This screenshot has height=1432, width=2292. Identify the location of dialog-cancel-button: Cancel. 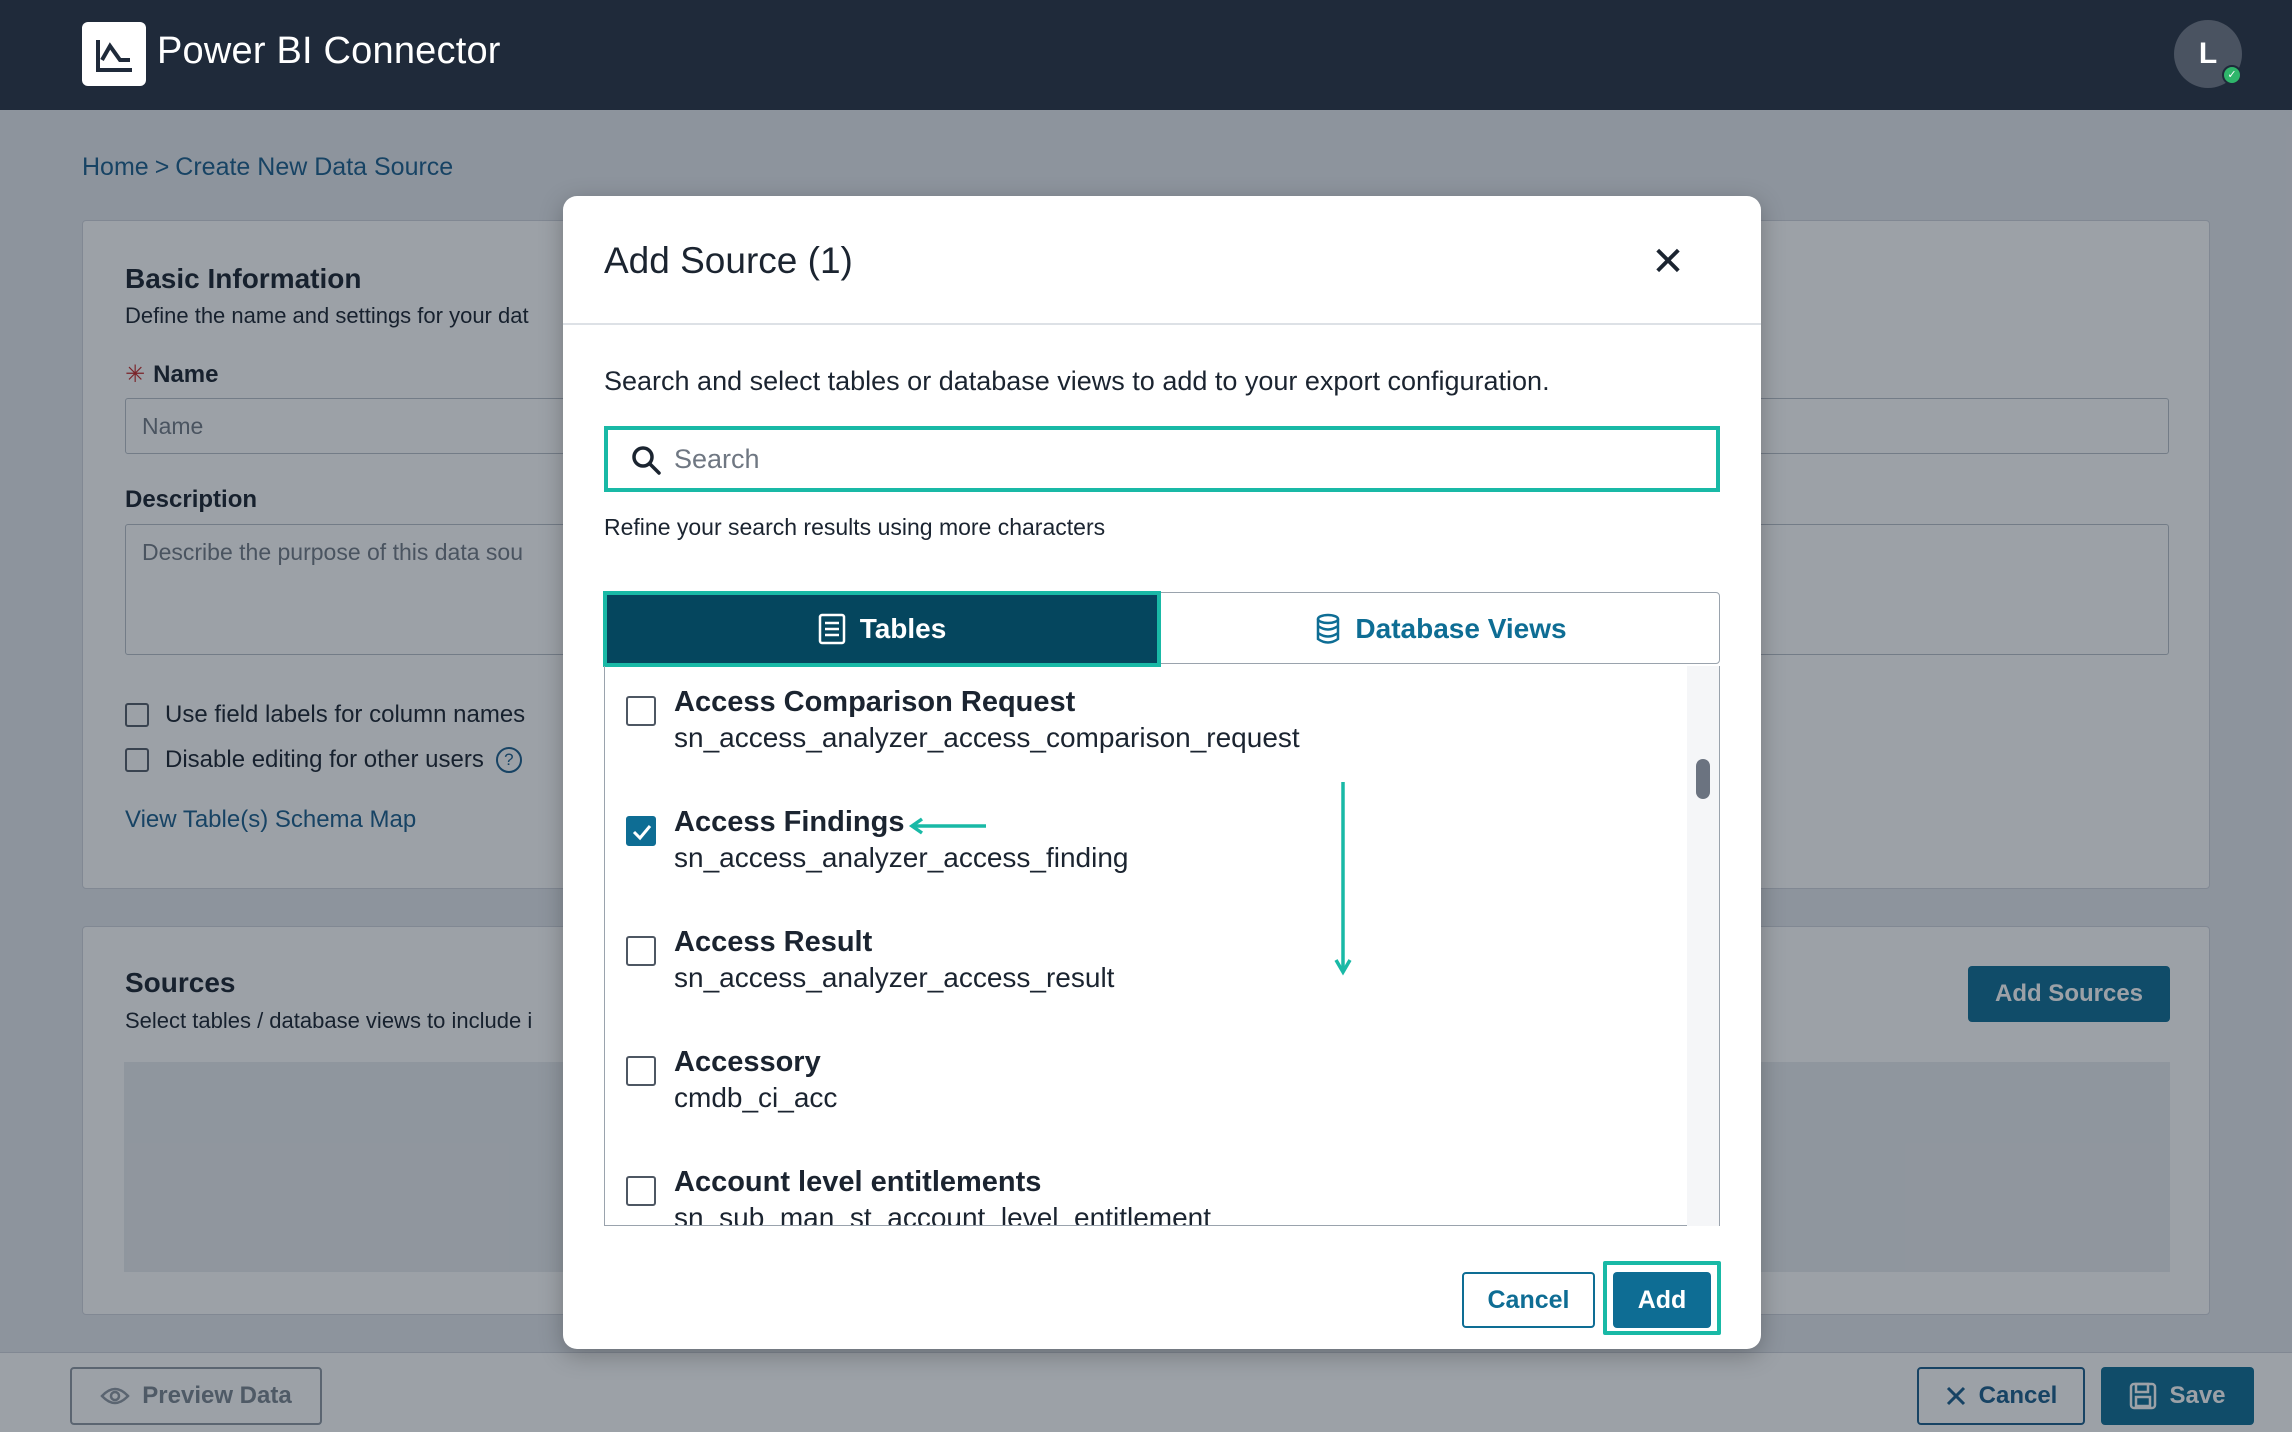
(1528, 1300).